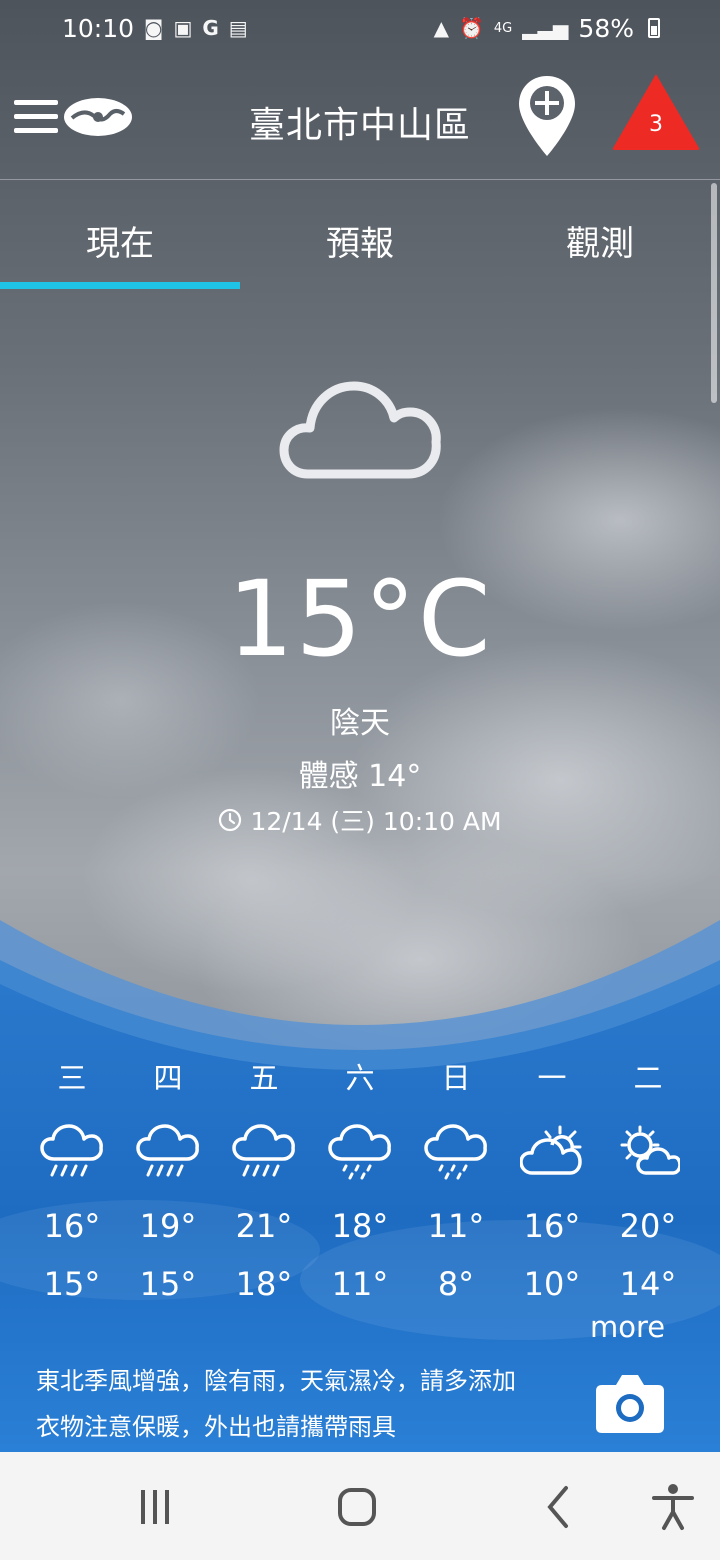 The width and height of the screenshot is (720, 1560). I want to click on forecast-day-name: 六, so click(360, 1078).